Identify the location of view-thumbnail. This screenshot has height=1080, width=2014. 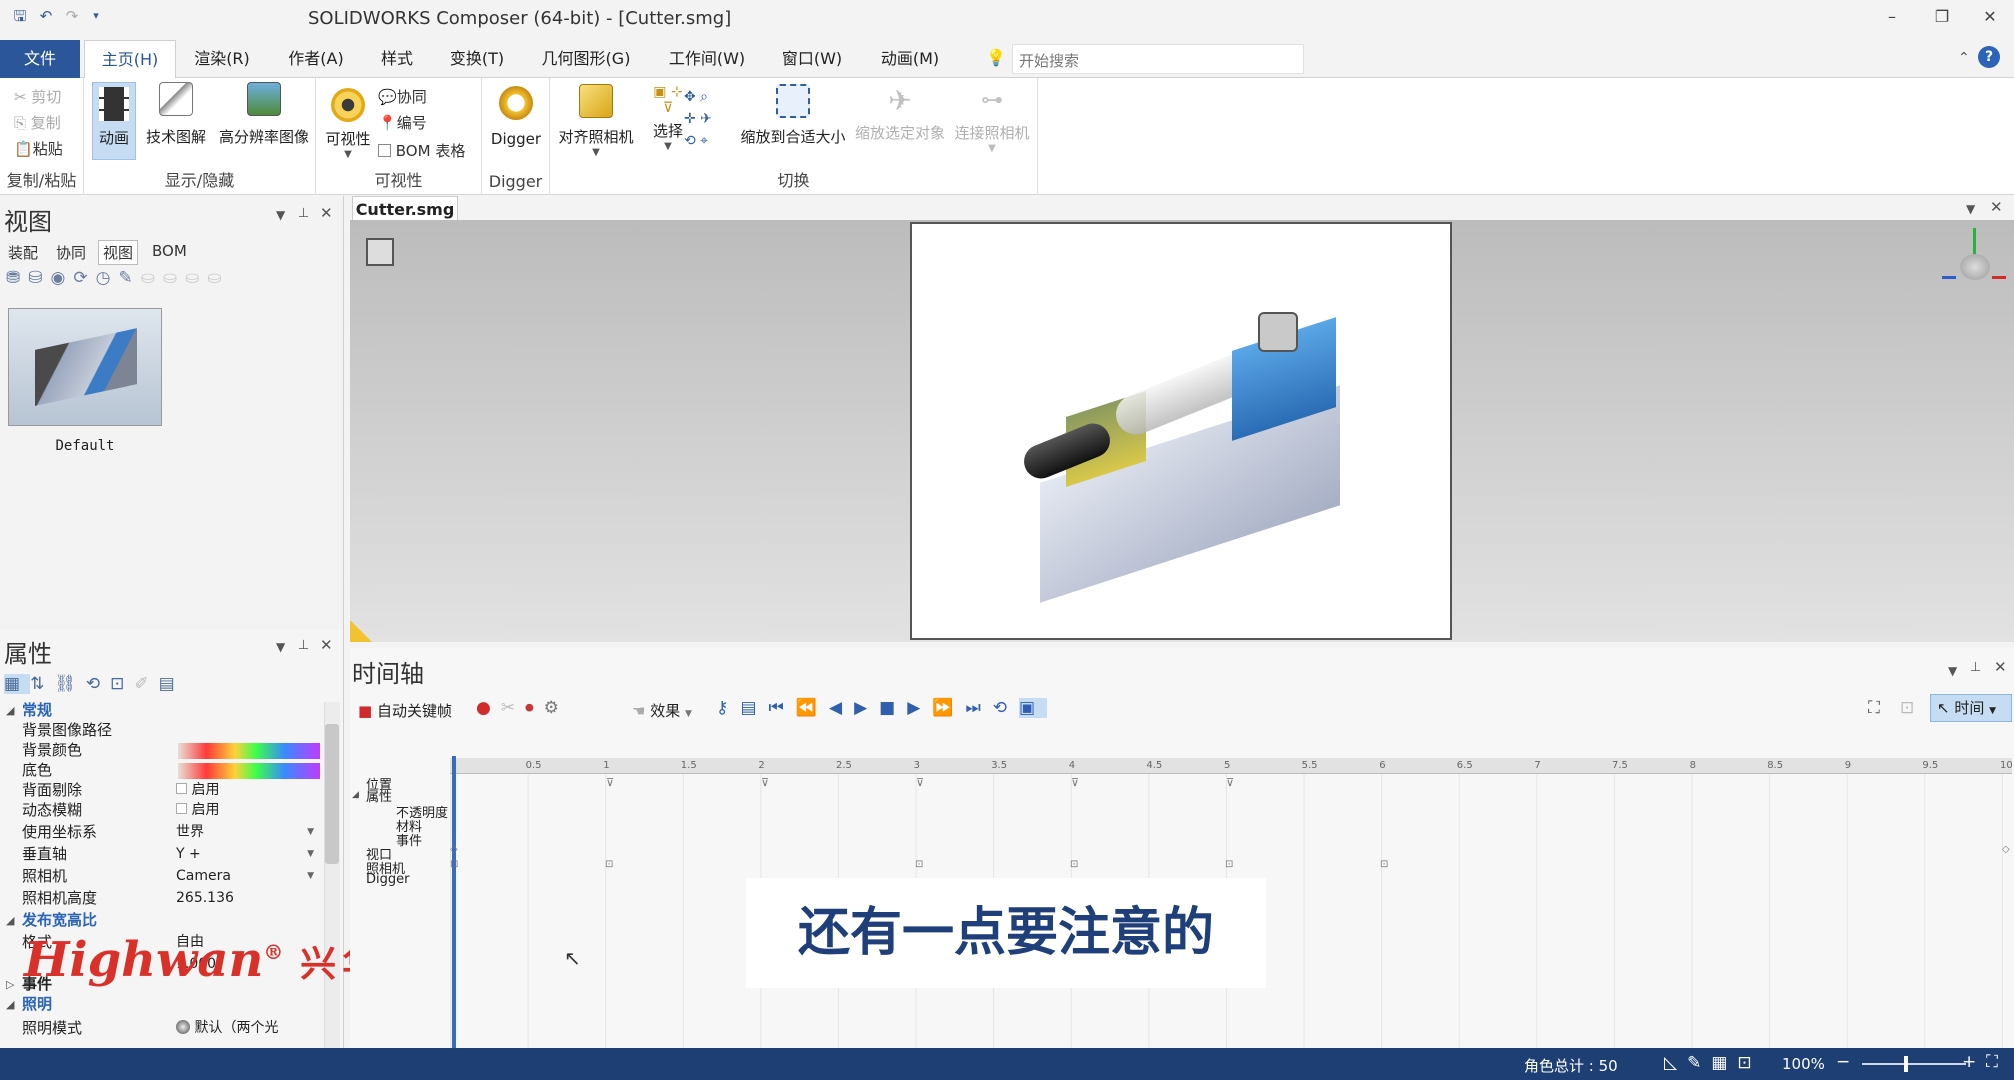
(85, 367).